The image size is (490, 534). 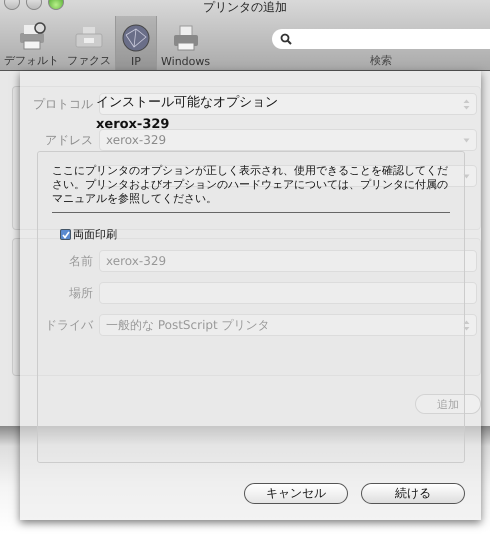 I want to click on toolbar-tab: ファクス, so click(x=89, y=43).